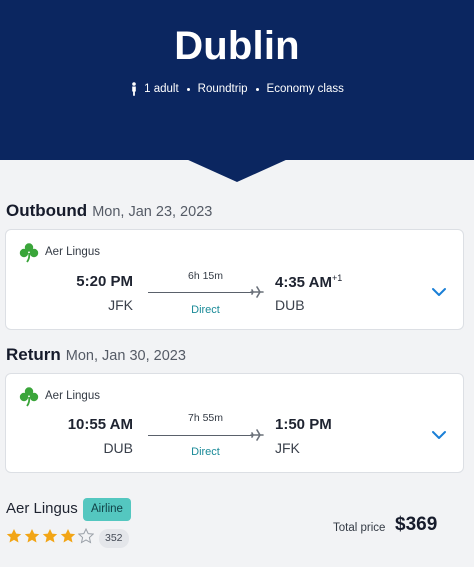  I want to click on star-empty-icon, so click(86, 536).